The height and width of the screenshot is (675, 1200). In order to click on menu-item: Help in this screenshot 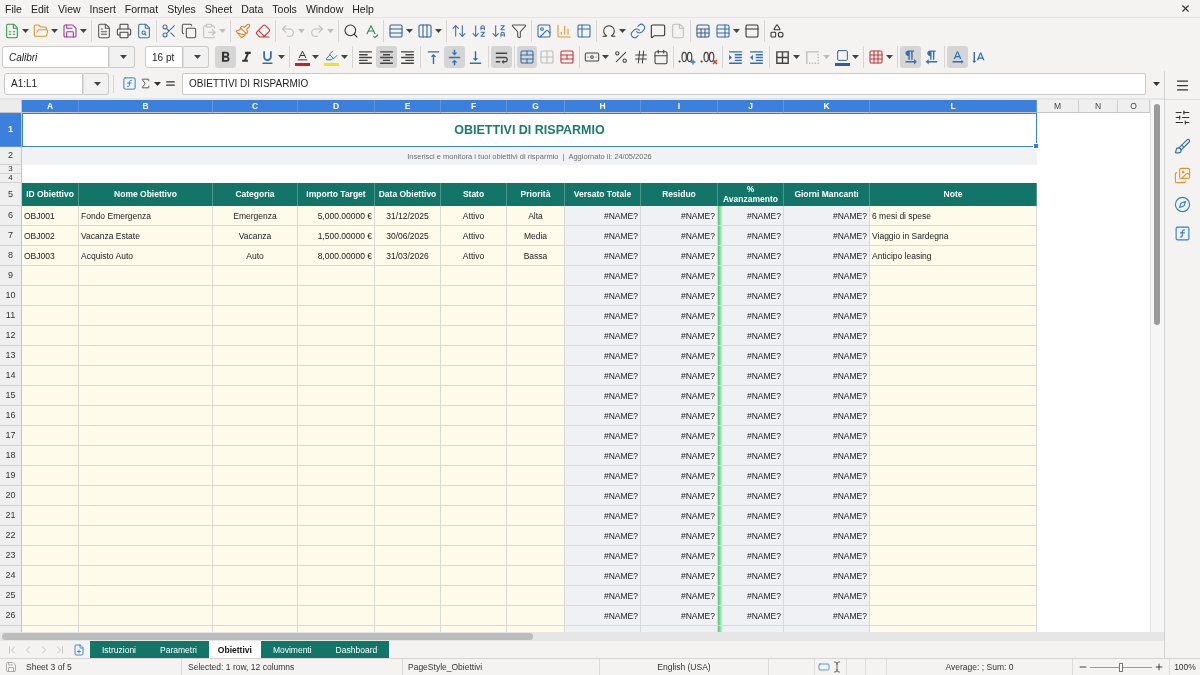, I will do `click(363, 8)`.